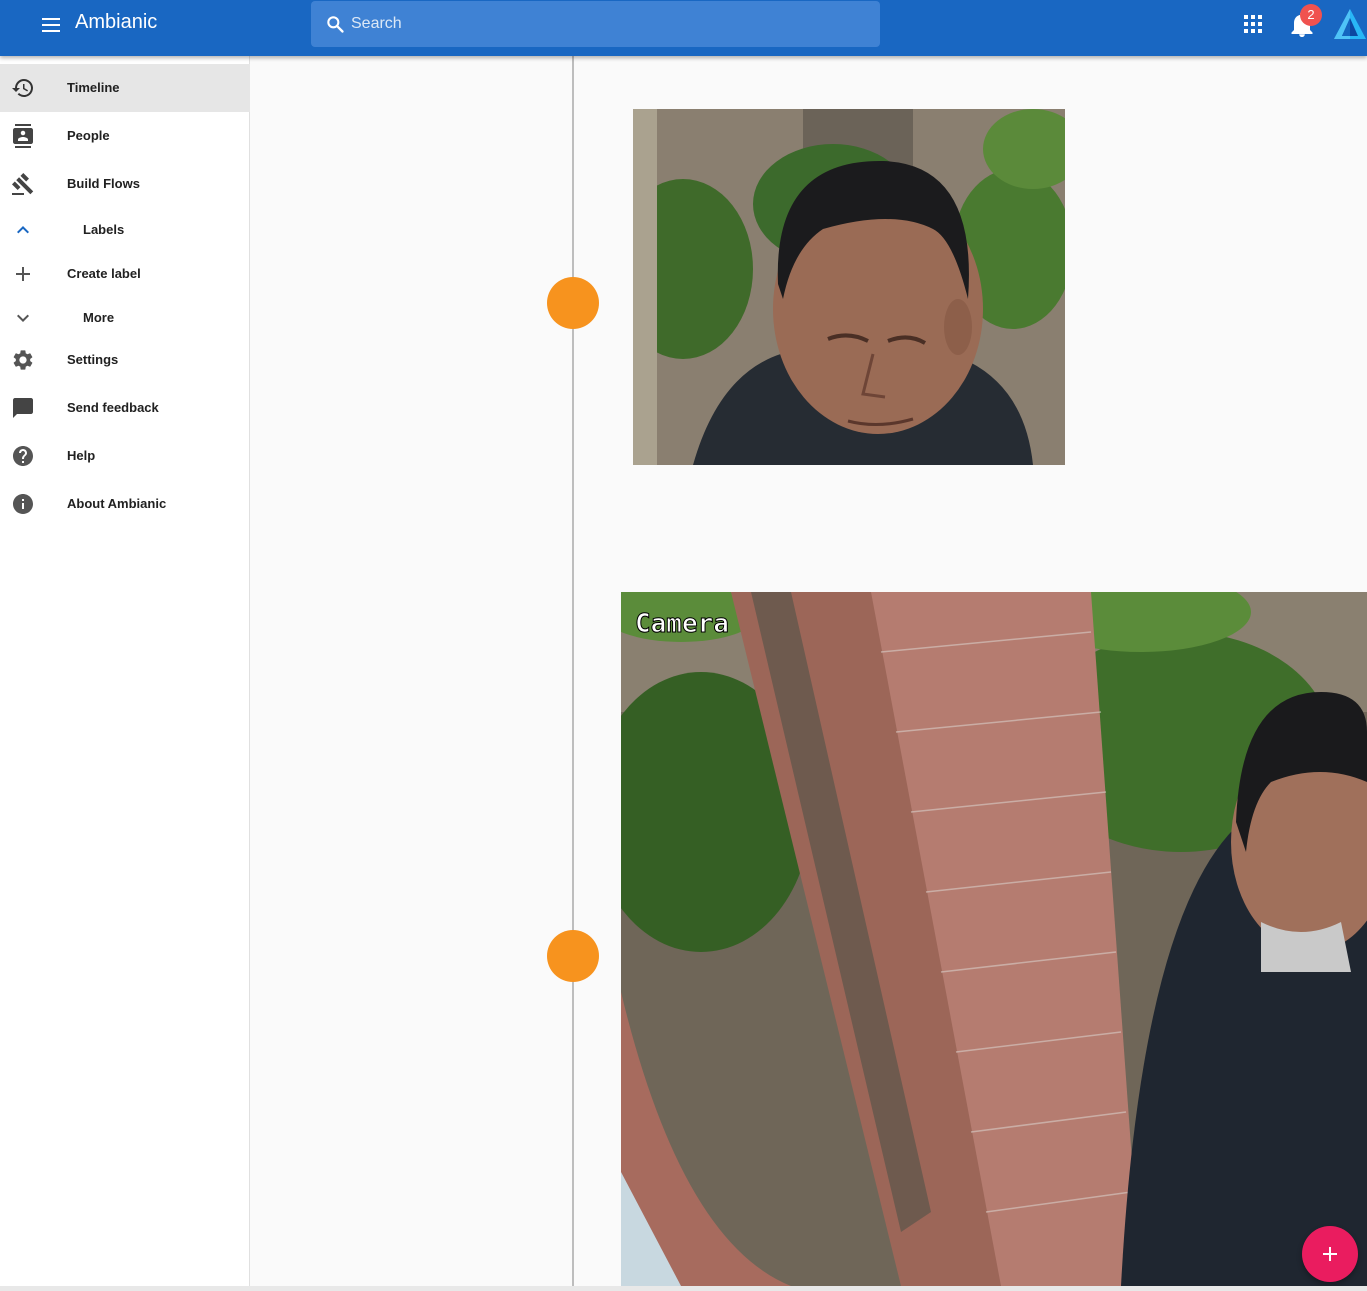 This screenshot has width=1367, height=1291. Describe the element at coordinates (624, 482) in the screenshot. I see `event-caption` at that location.